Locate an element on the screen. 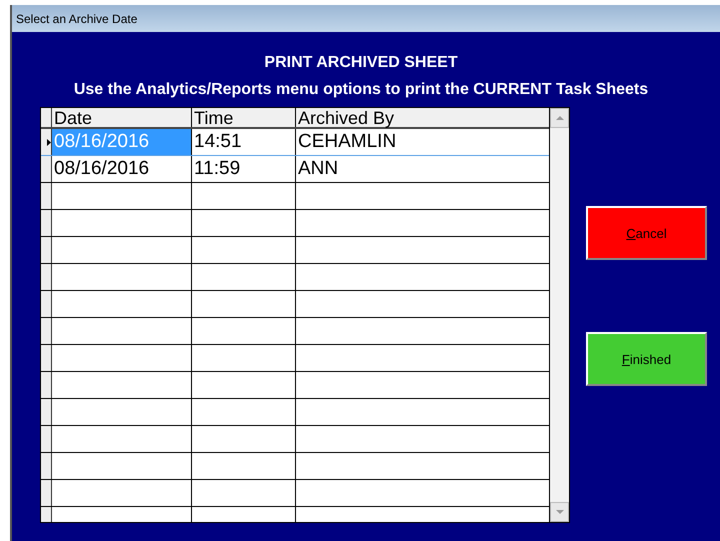 This screenshot has width=720, height=541. table-cell: 11:59 is located at coordinates (244, 169).